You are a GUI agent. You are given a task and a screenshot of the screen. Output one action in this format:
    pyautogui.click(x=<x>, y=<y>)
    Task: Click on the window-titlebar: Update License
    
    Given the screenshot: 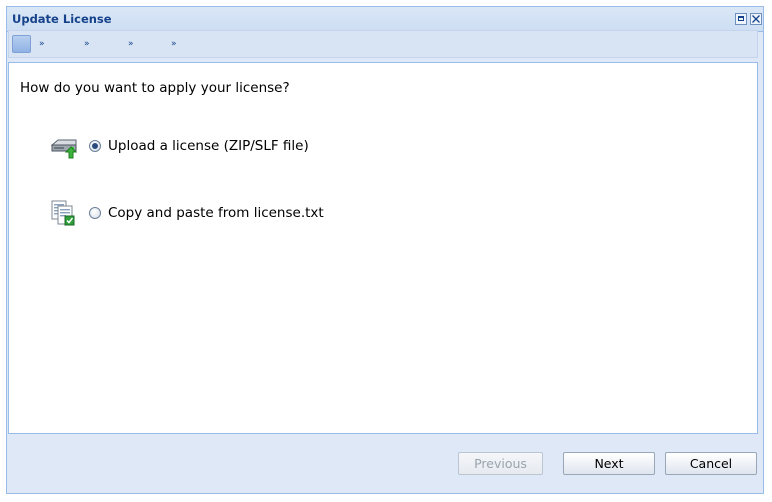 What is the action you would take?
    pyautogui.click(x=385, y=19)
    